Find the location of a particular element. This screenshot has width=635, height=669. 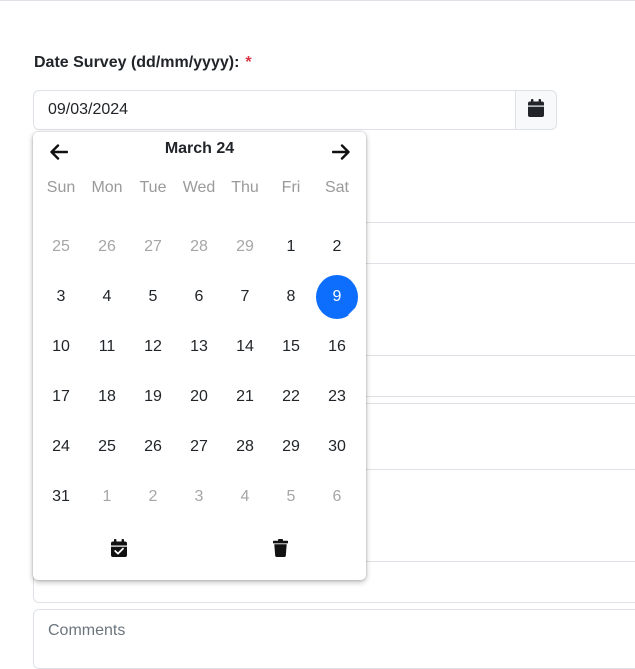

calendar-day: 7 is located at coordinates (245, 297).